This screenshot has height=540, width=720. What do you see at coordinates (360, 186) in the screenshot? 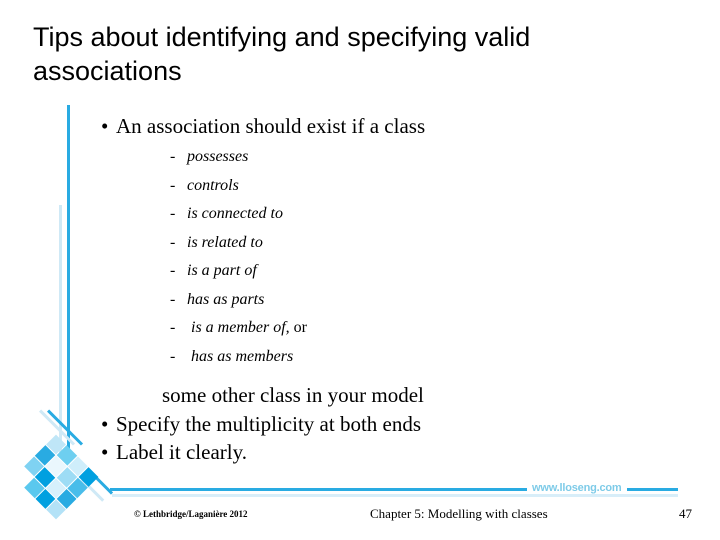
I see `sub-bullet-item: controls` at bounding box center [360, 186].